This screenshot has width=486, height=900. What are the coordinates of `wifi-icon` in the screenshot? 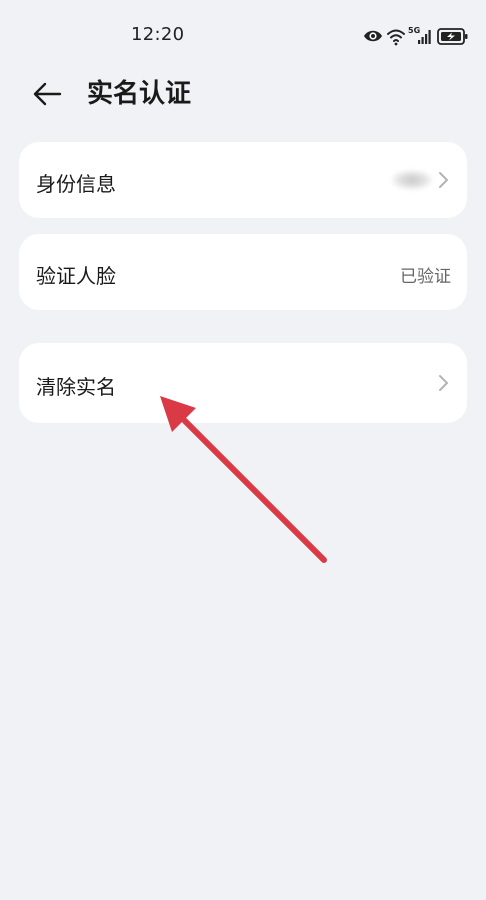 It's located at (396, 35).